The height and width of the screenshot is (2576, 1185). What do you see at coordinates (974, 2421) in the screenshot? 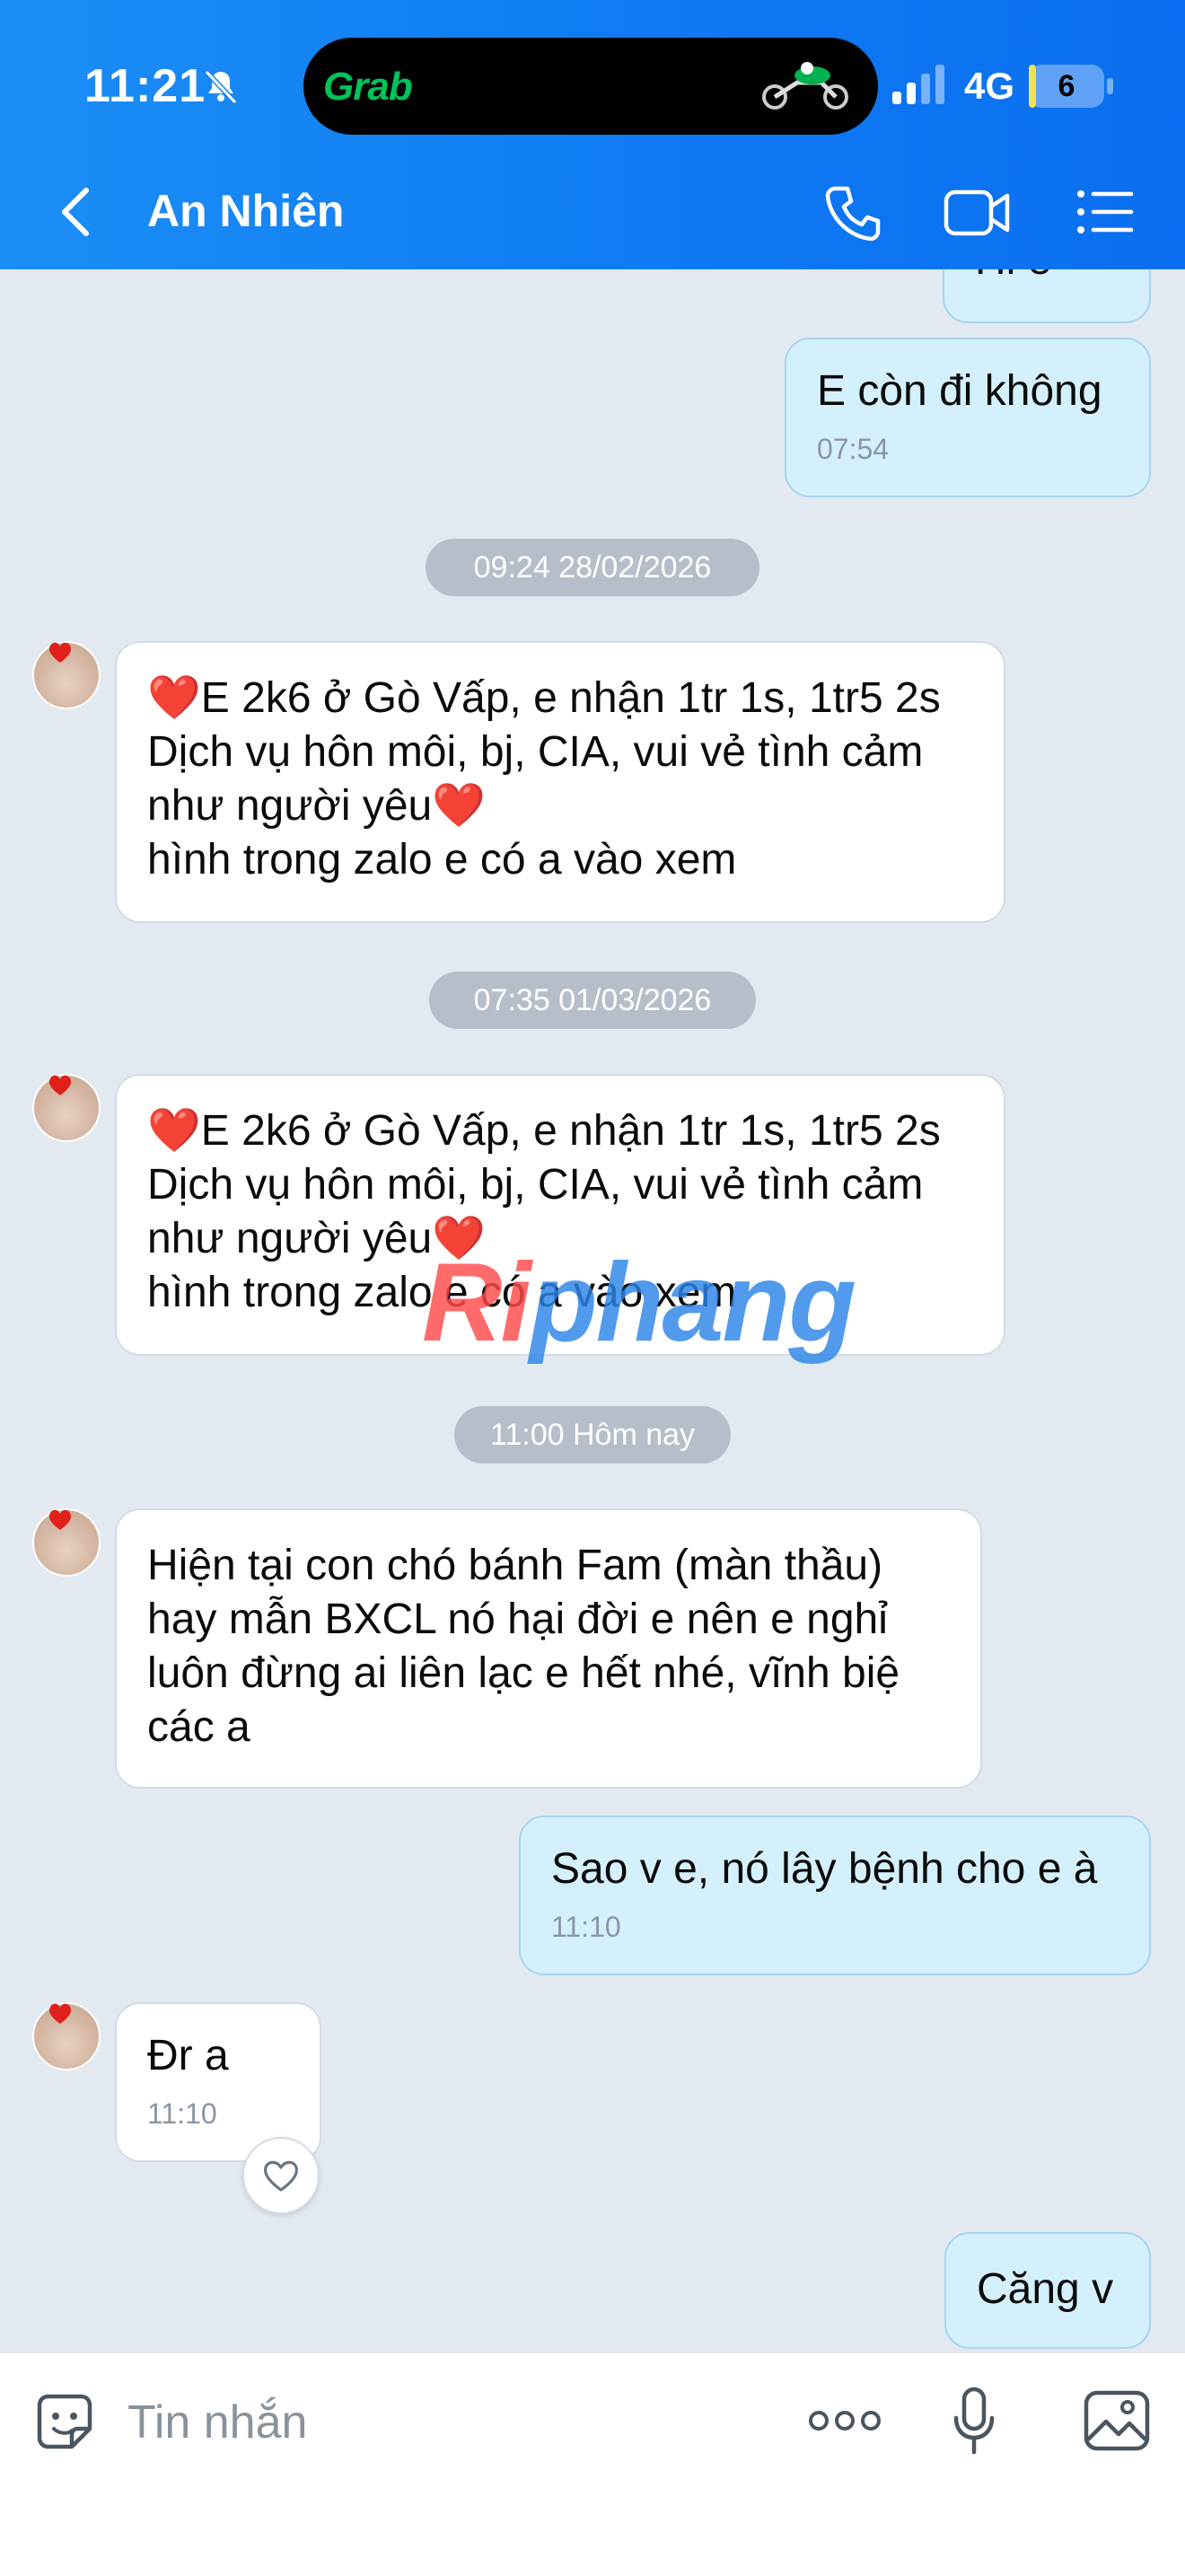
I see `microphone-icon` at bounding box center [974, 2421].